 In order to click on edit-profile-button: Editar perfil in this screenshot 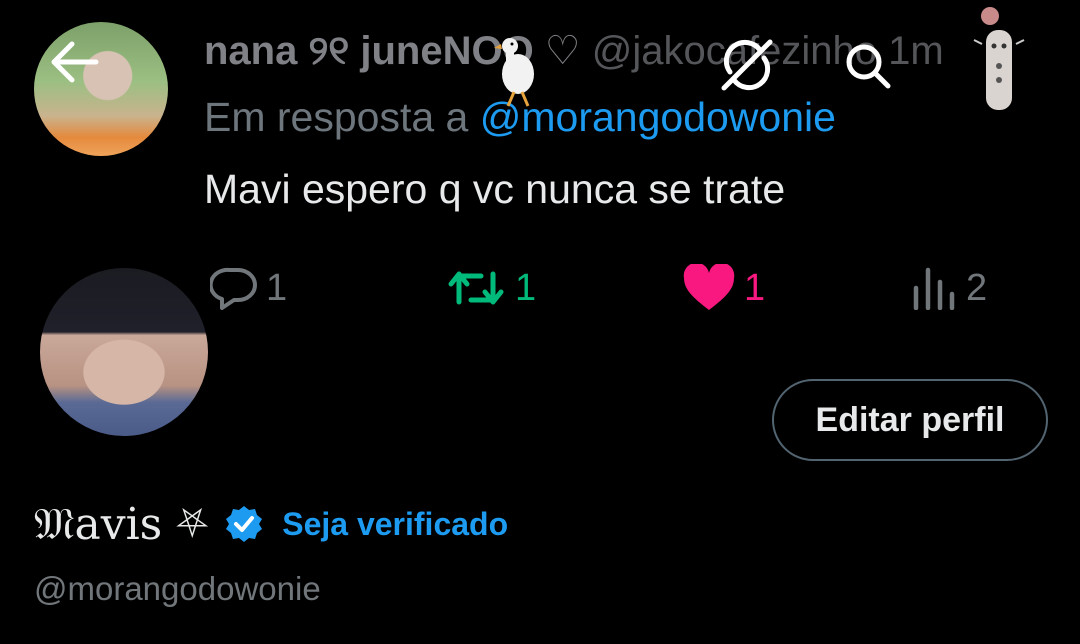, I will do `click(910, 420)`.